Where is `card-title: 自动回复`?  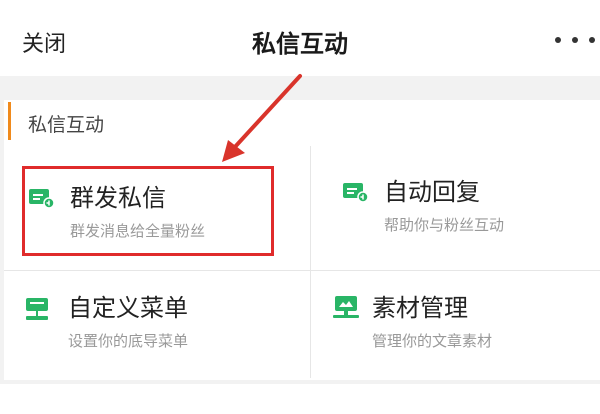
card-title: 自动回复 is located at coordinates (432, 192).